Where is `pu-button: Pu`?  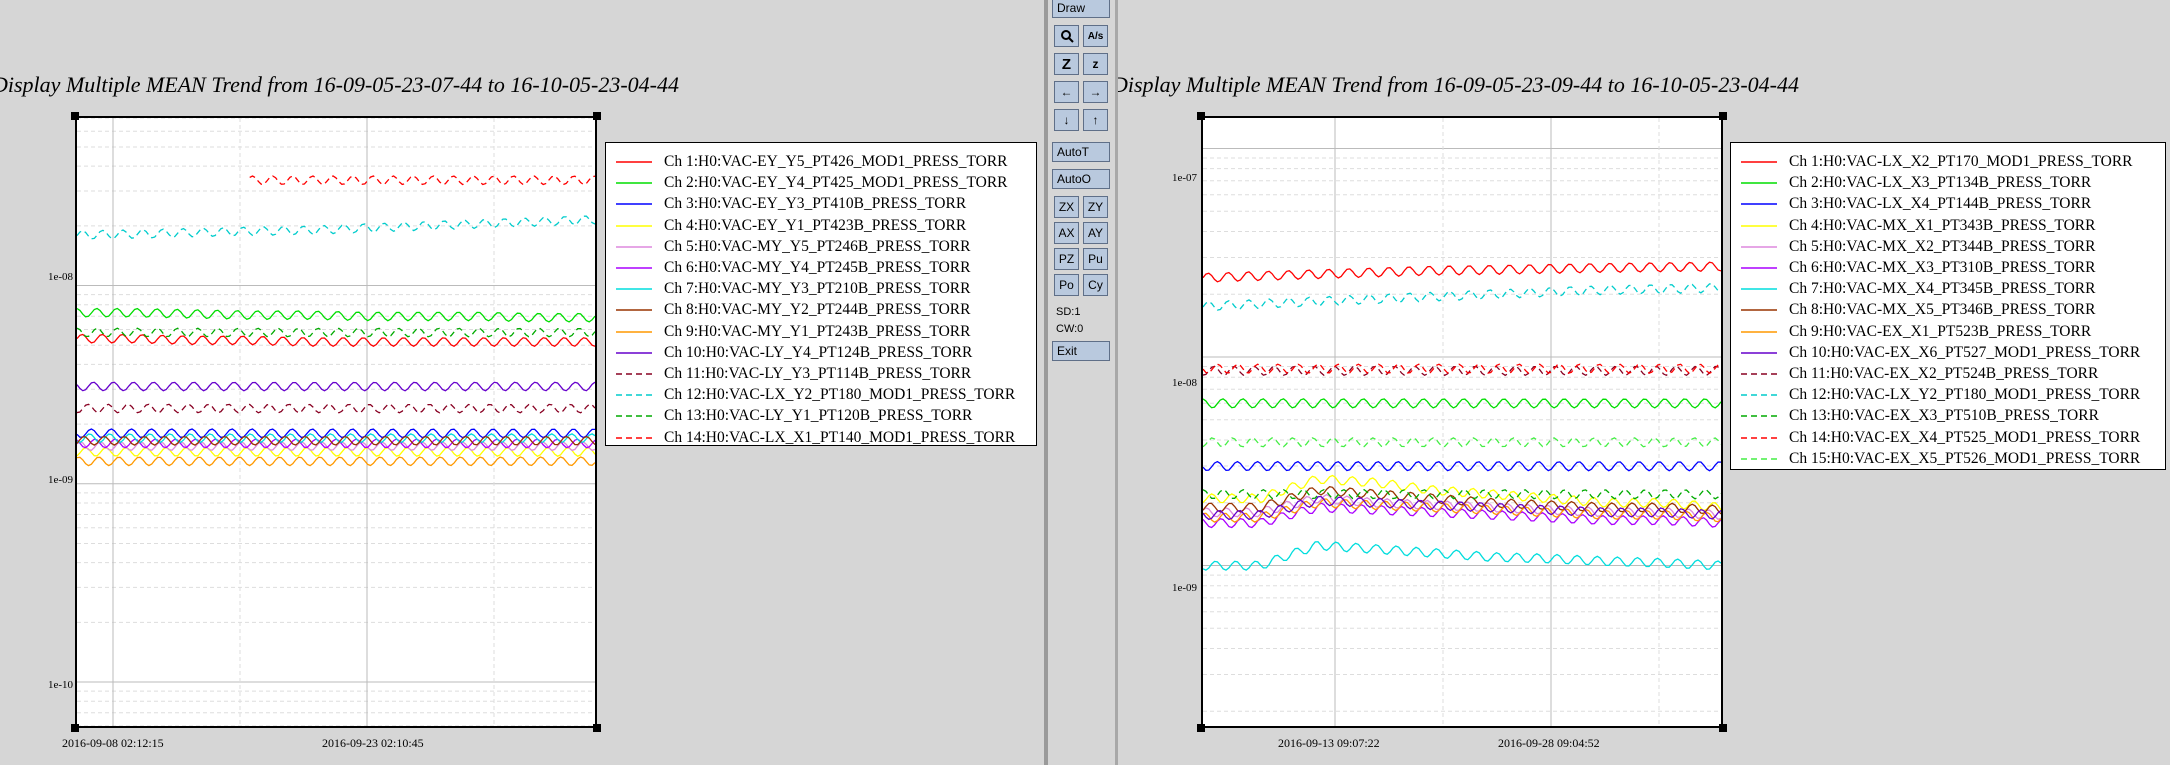 pu-button: Pu is located at coordinates (1095, 259).